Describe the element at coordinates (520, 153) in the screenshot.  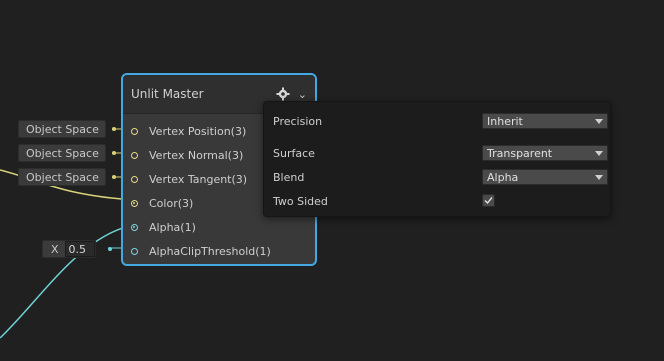
I see `surface-value: Transparent` at that location.